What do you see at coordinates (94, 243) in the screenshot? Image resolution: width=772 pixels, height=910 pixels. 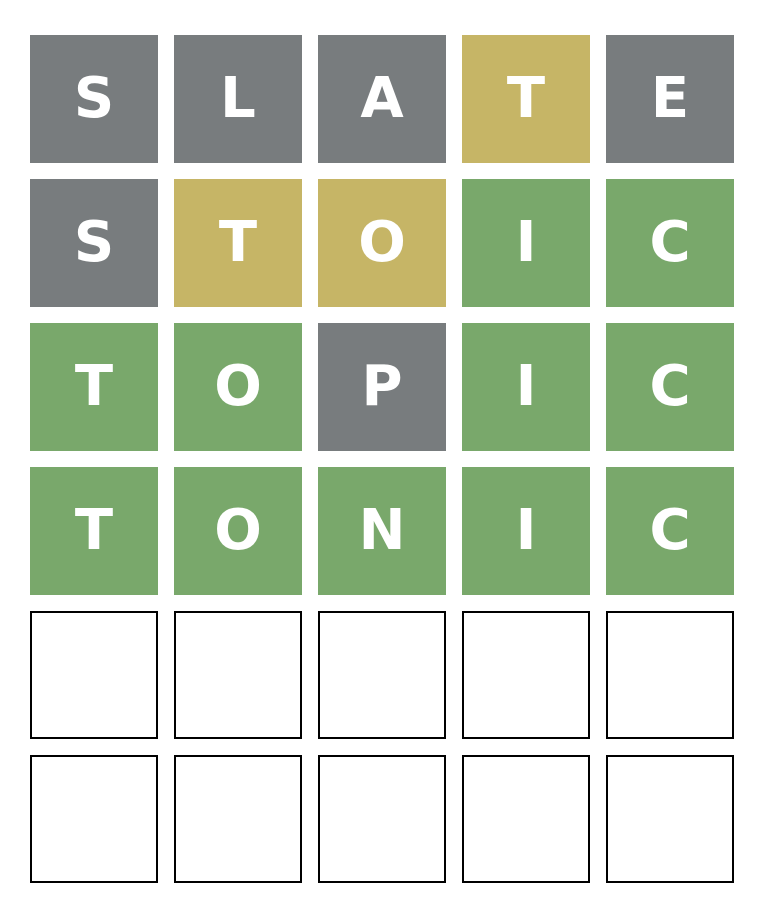 I see `tile-r2-c1: S` at bounding box center [94, 243].